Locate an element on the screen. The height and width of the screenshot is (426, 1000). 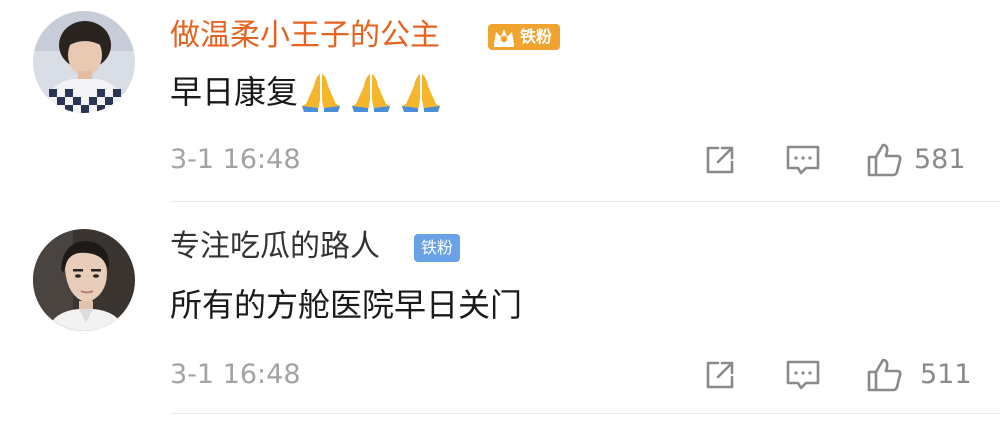
like-count: 511 is located at coordinates (946, 374).